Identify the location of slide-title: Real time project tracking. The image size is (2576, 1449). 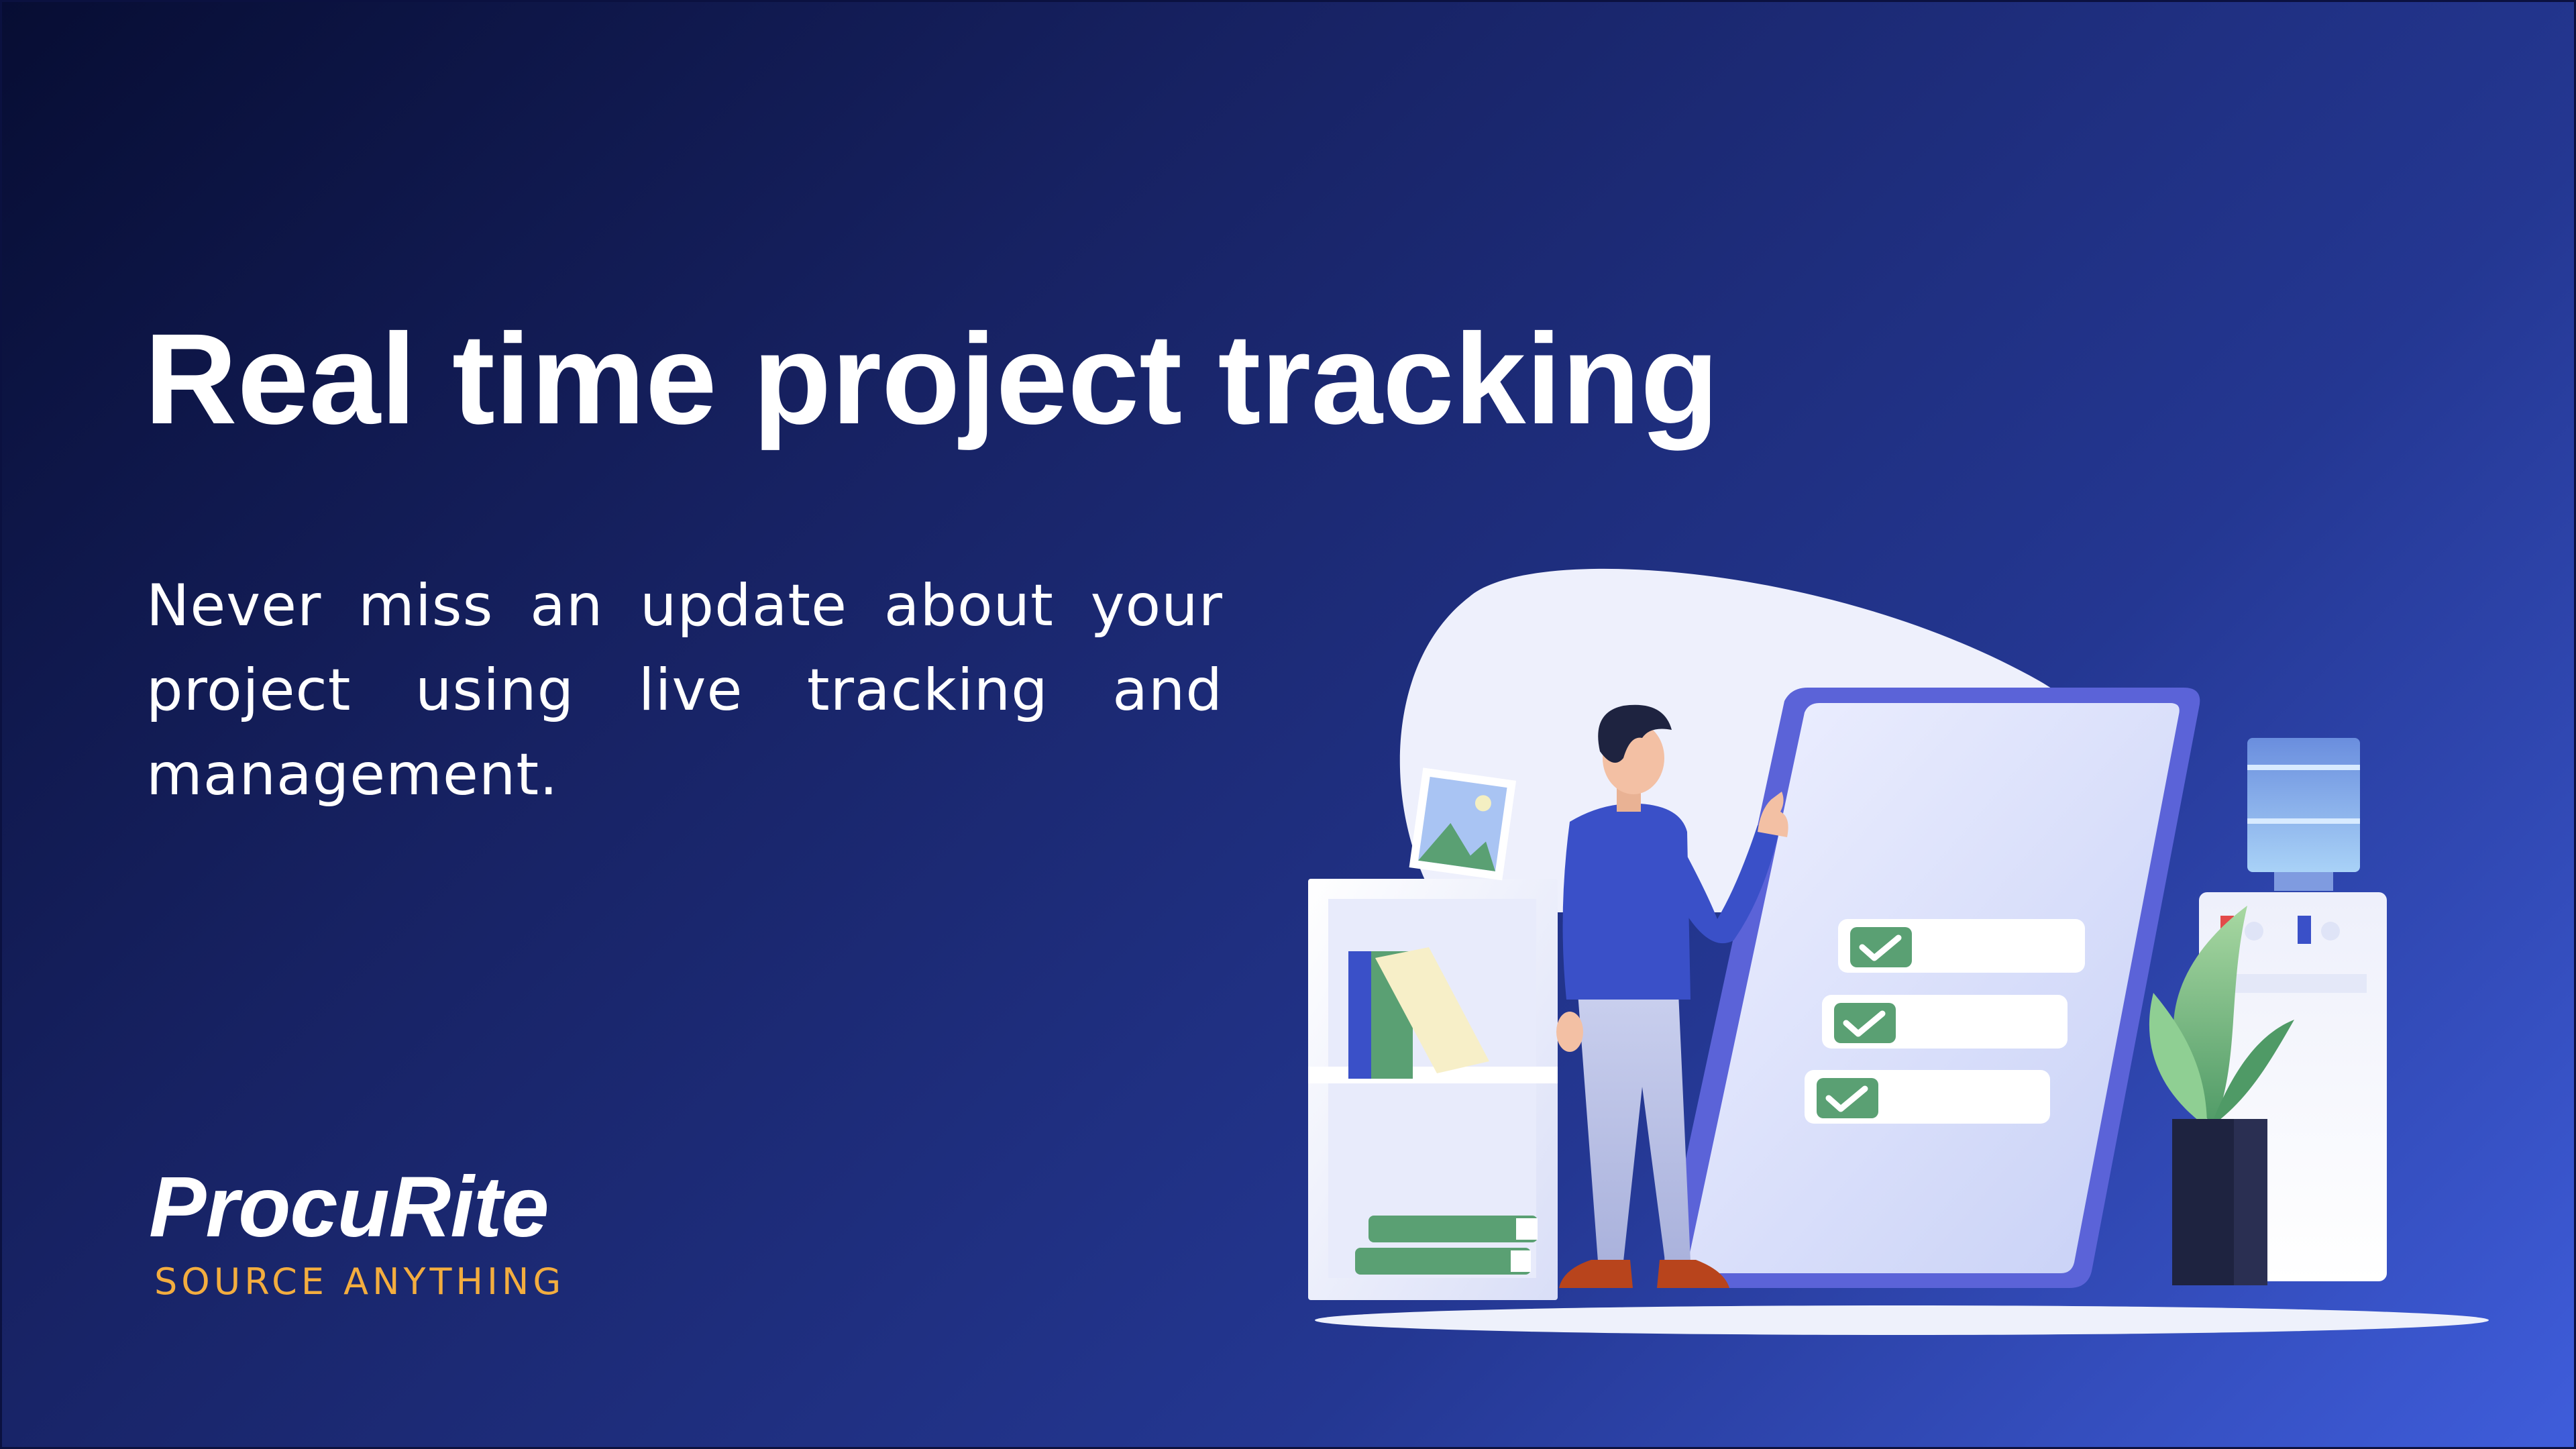
(931, 379).